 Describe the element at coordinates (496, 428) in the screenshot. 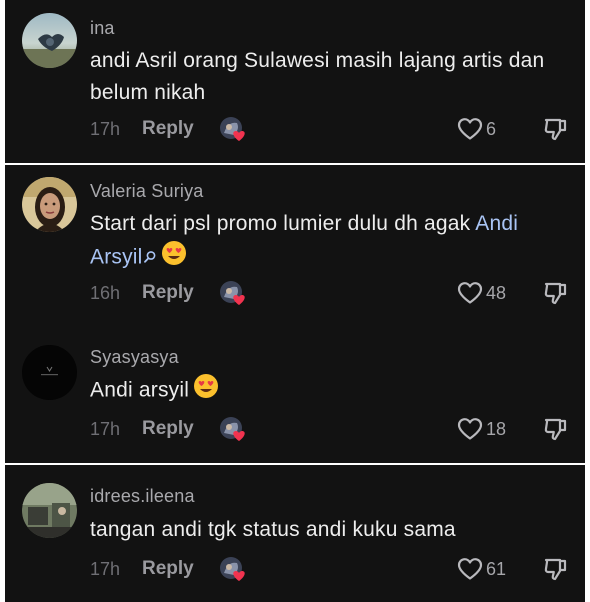

I see `like-count: 18` at that location.